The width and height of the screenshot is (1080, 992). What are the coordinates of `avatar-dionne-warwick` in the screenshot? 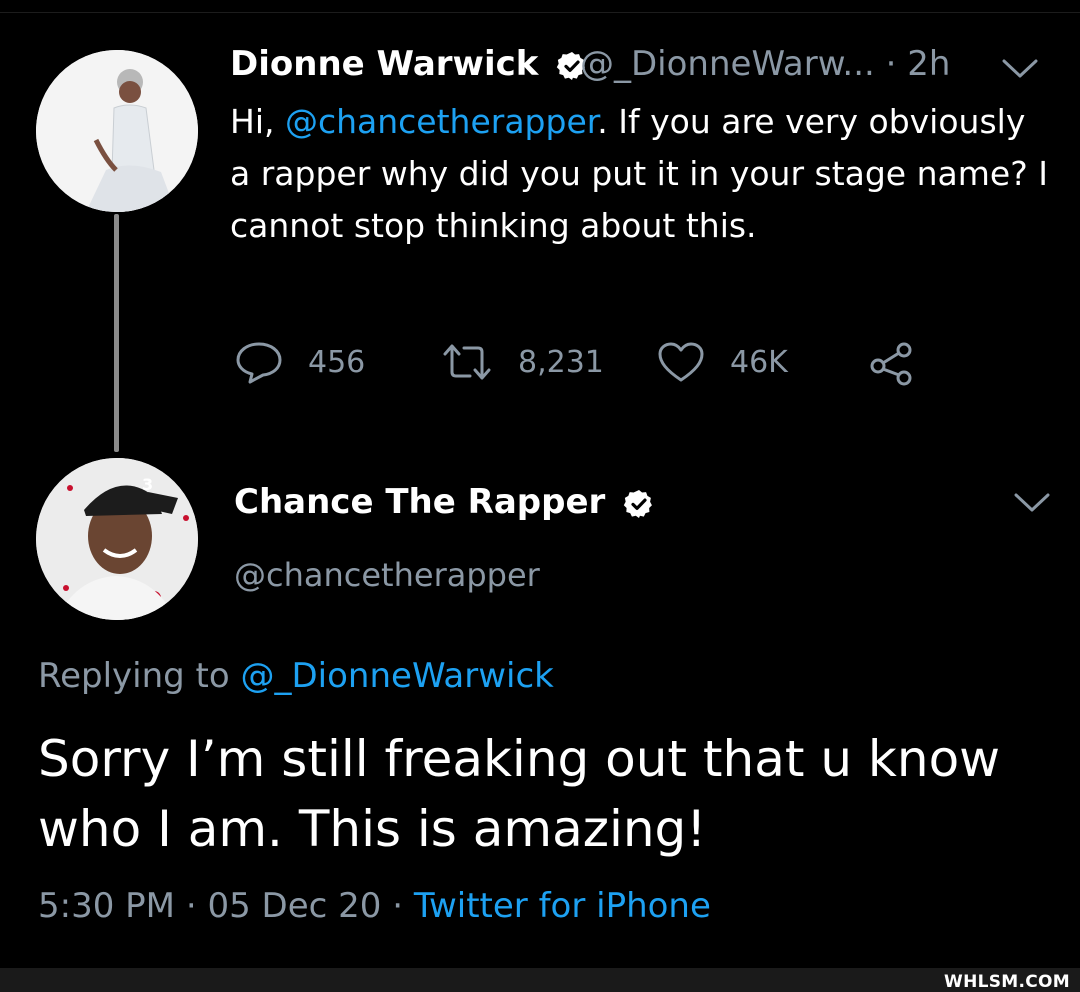 It's located at (117, 131).